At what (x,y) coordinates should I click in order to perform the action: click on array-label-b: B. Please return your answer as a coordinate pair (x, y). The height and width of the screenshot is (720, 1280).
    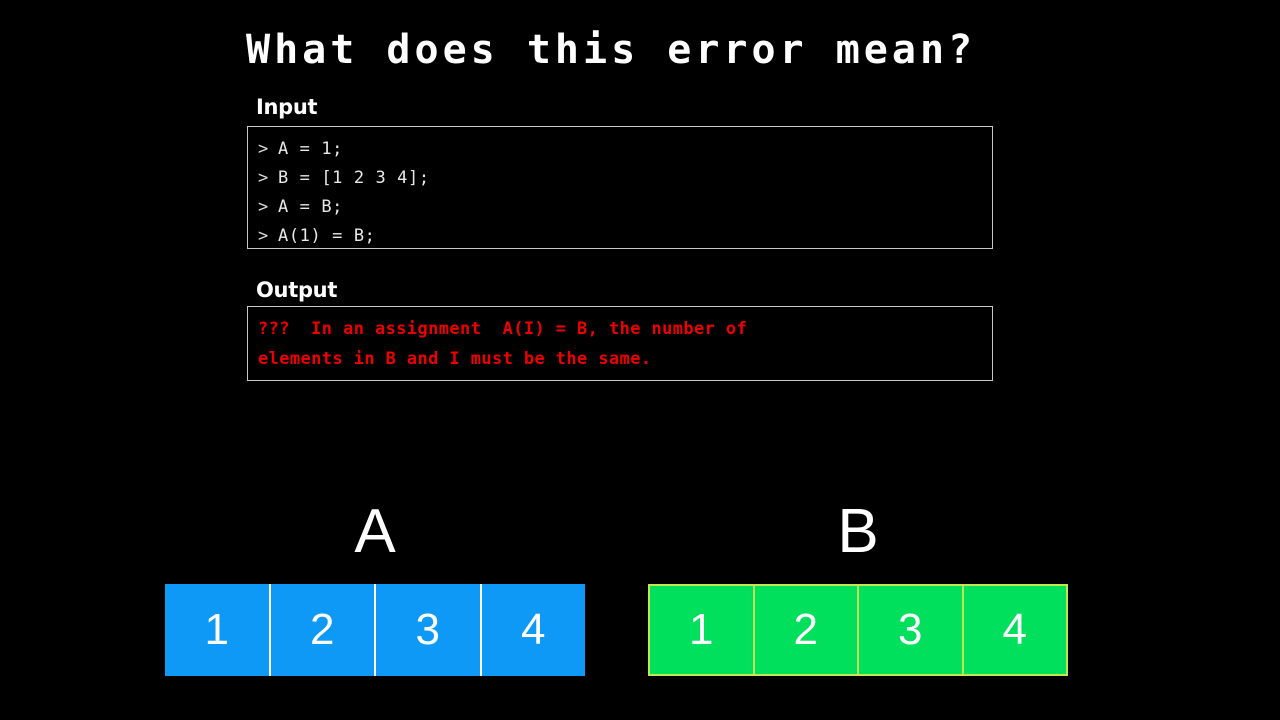
    Looking at the image, I should click on (858, 531).